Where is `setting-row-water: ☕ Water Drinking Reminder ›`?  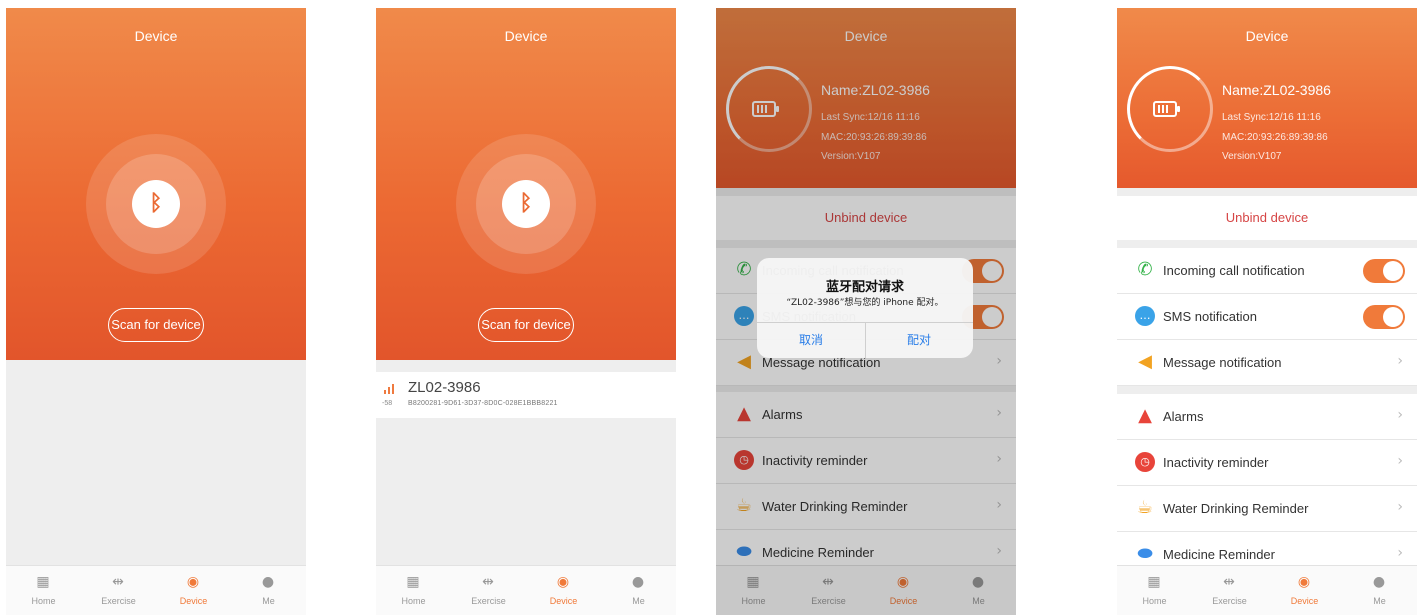
setting-row-water: ☕ Water Drinking Reminder › is located at coordinates (1267, 509).